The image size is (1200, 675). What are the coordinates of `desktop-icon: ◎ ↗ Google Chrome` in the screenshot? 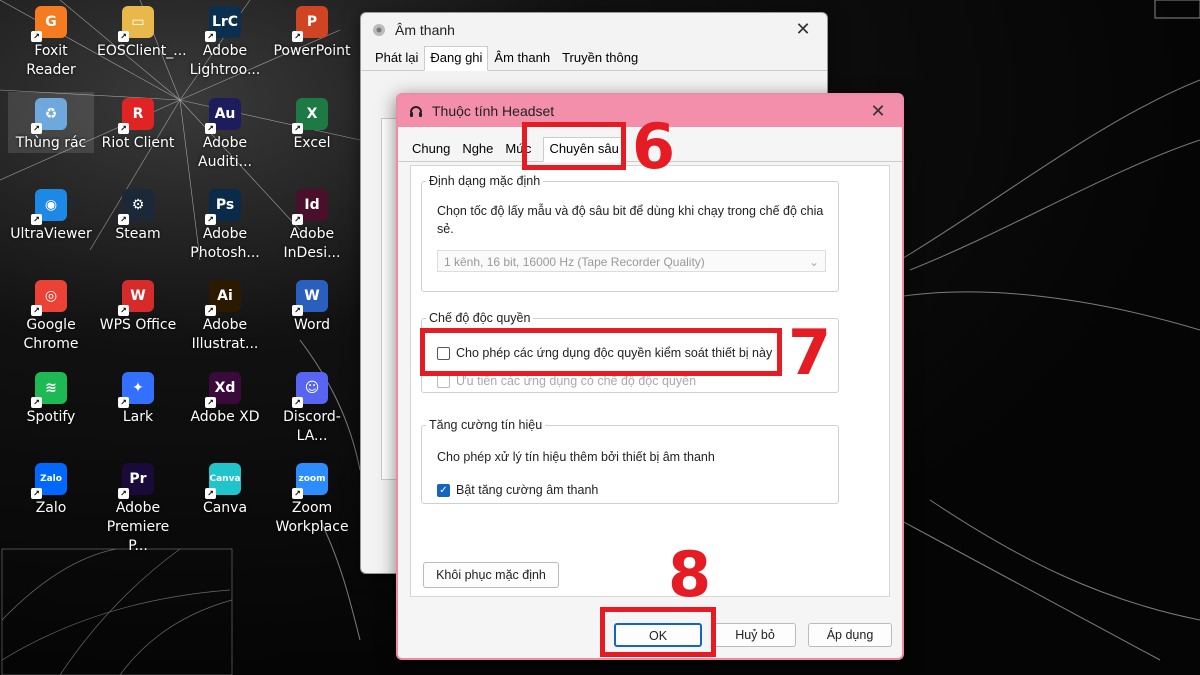 It's located at (51, 314).